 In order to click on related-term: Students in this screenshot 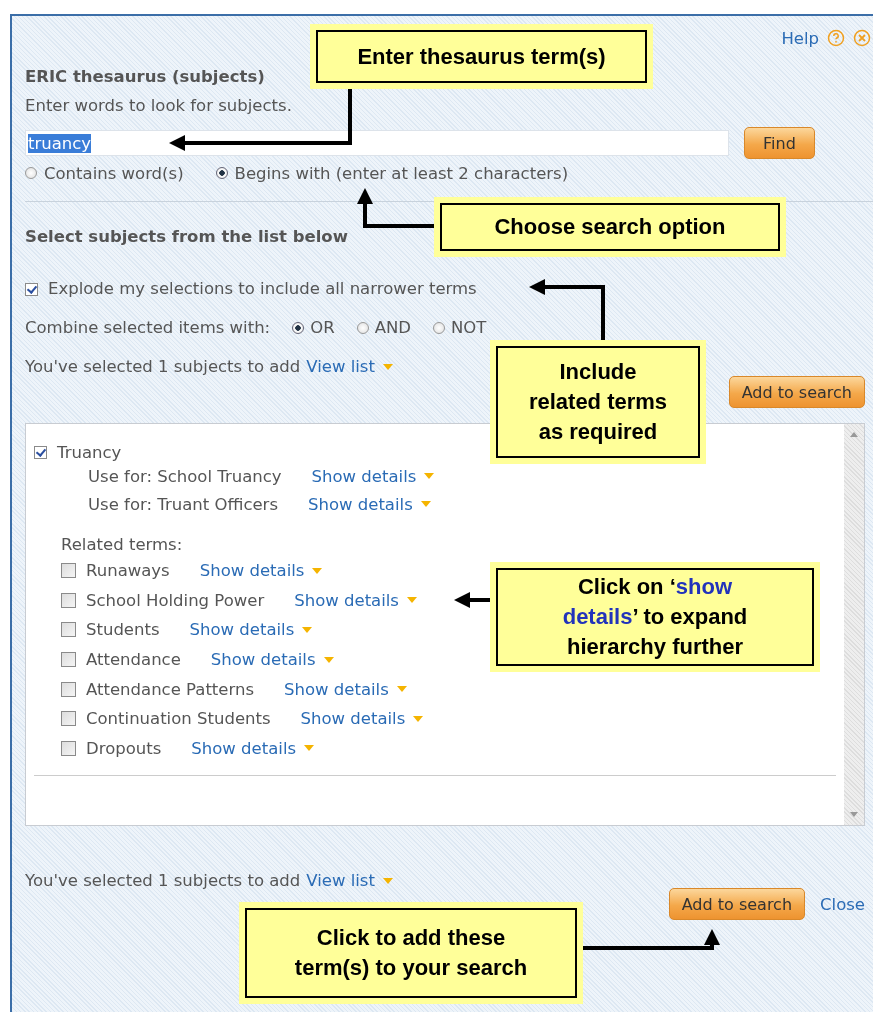, I will do `click(123, 630)`.